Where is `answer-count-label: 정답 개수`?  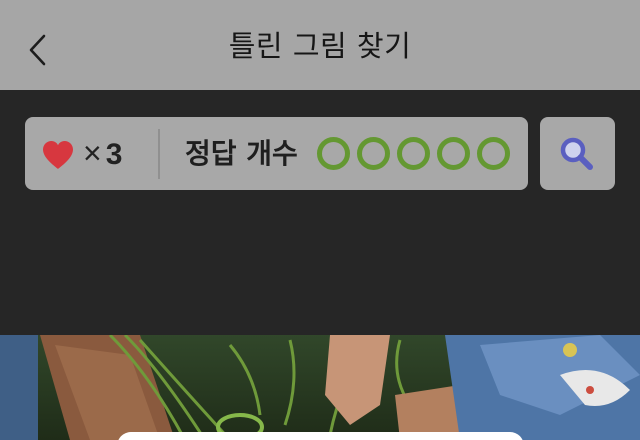
answer-count-label: 정답 개수 is located at coordinates (241, 153).